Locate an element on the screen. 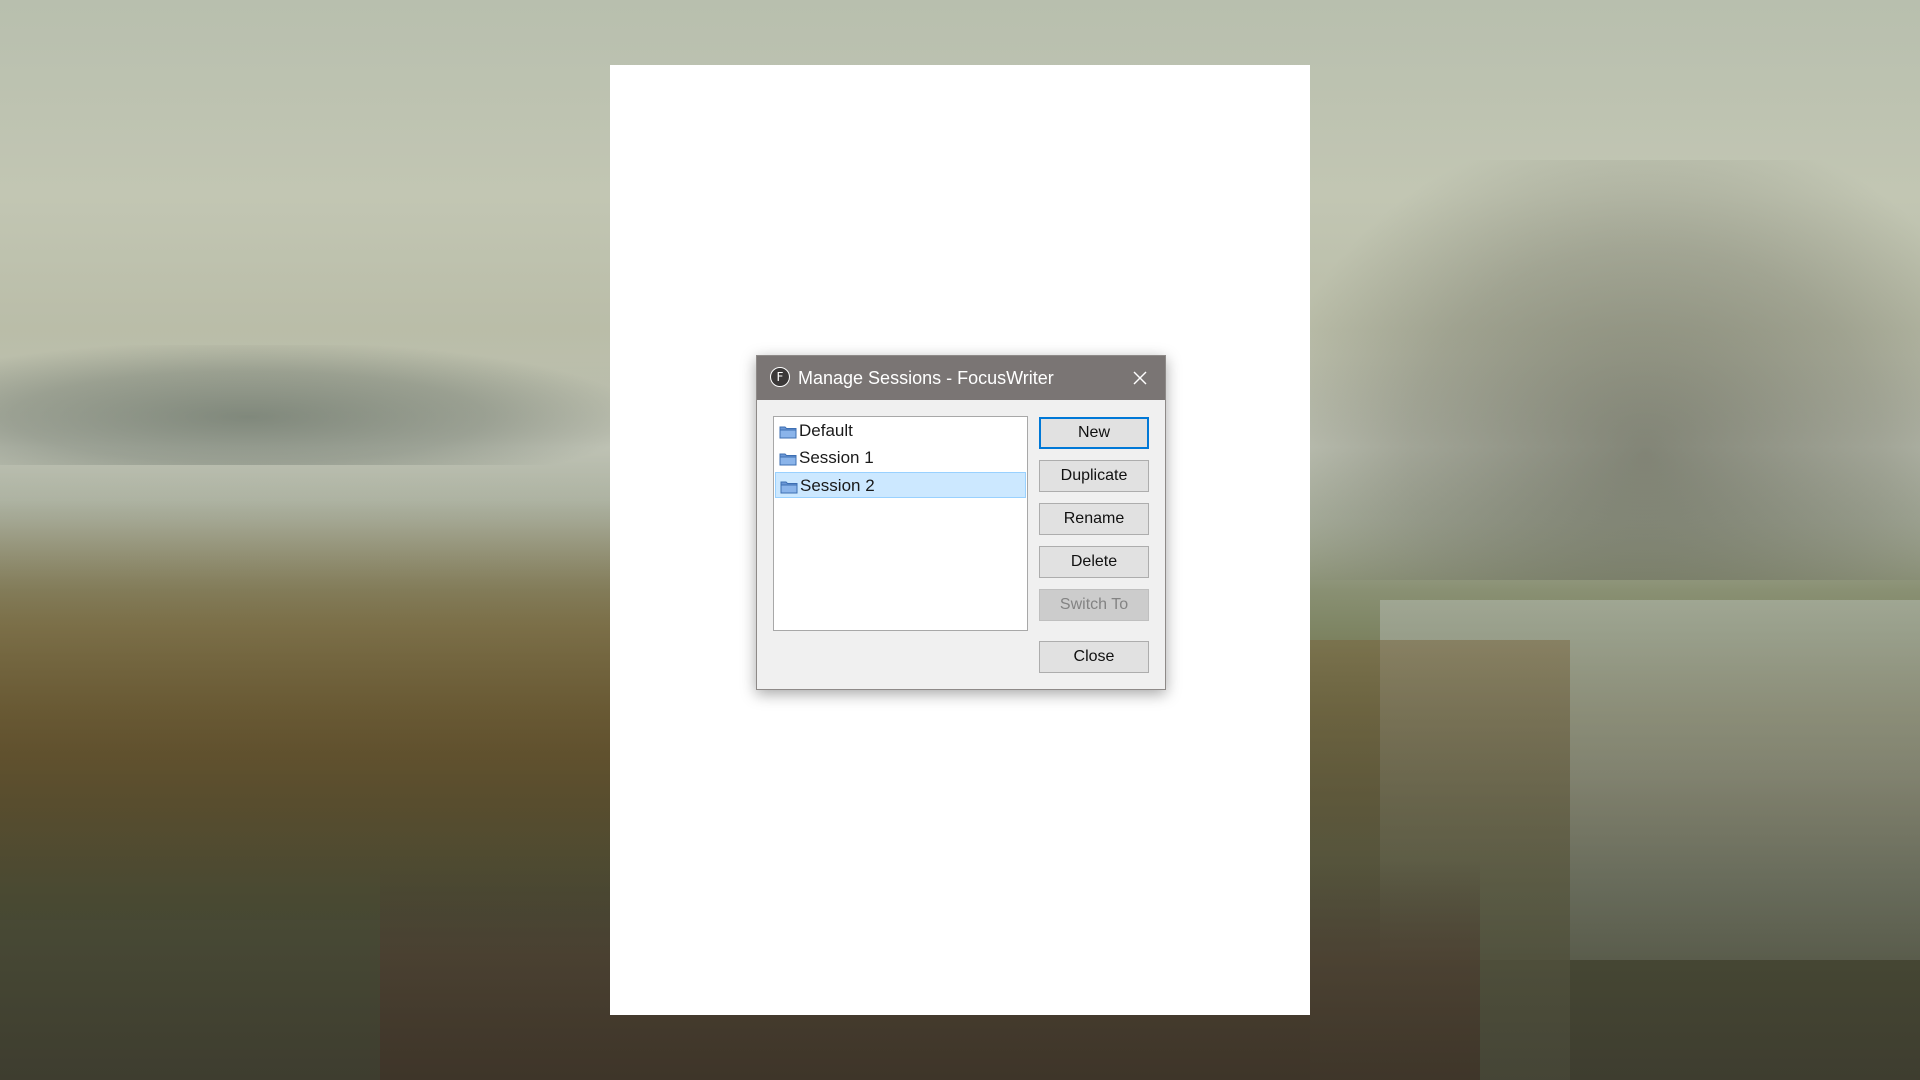  rename-button: Rename is located at coordinates (1094, 519).